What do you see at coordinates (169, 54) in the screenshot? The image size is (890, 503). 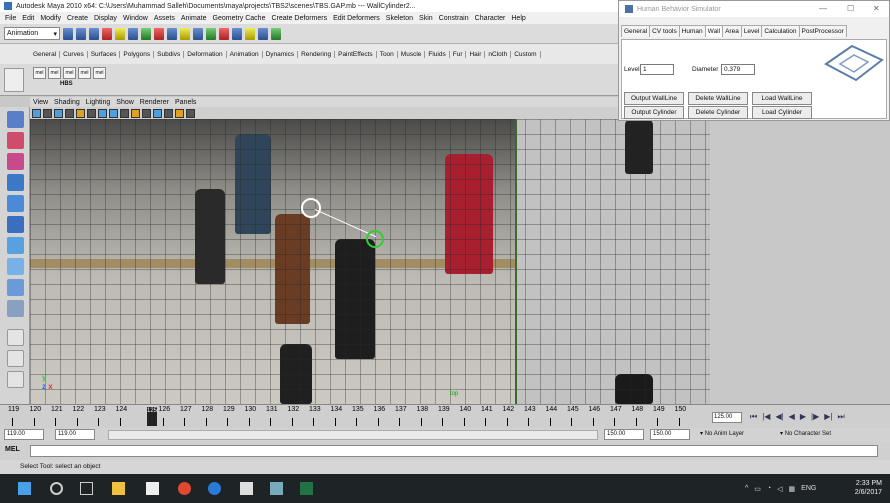 I see `shelf-tab-subdivs: Subdivs` at bounding box center [169, 54].